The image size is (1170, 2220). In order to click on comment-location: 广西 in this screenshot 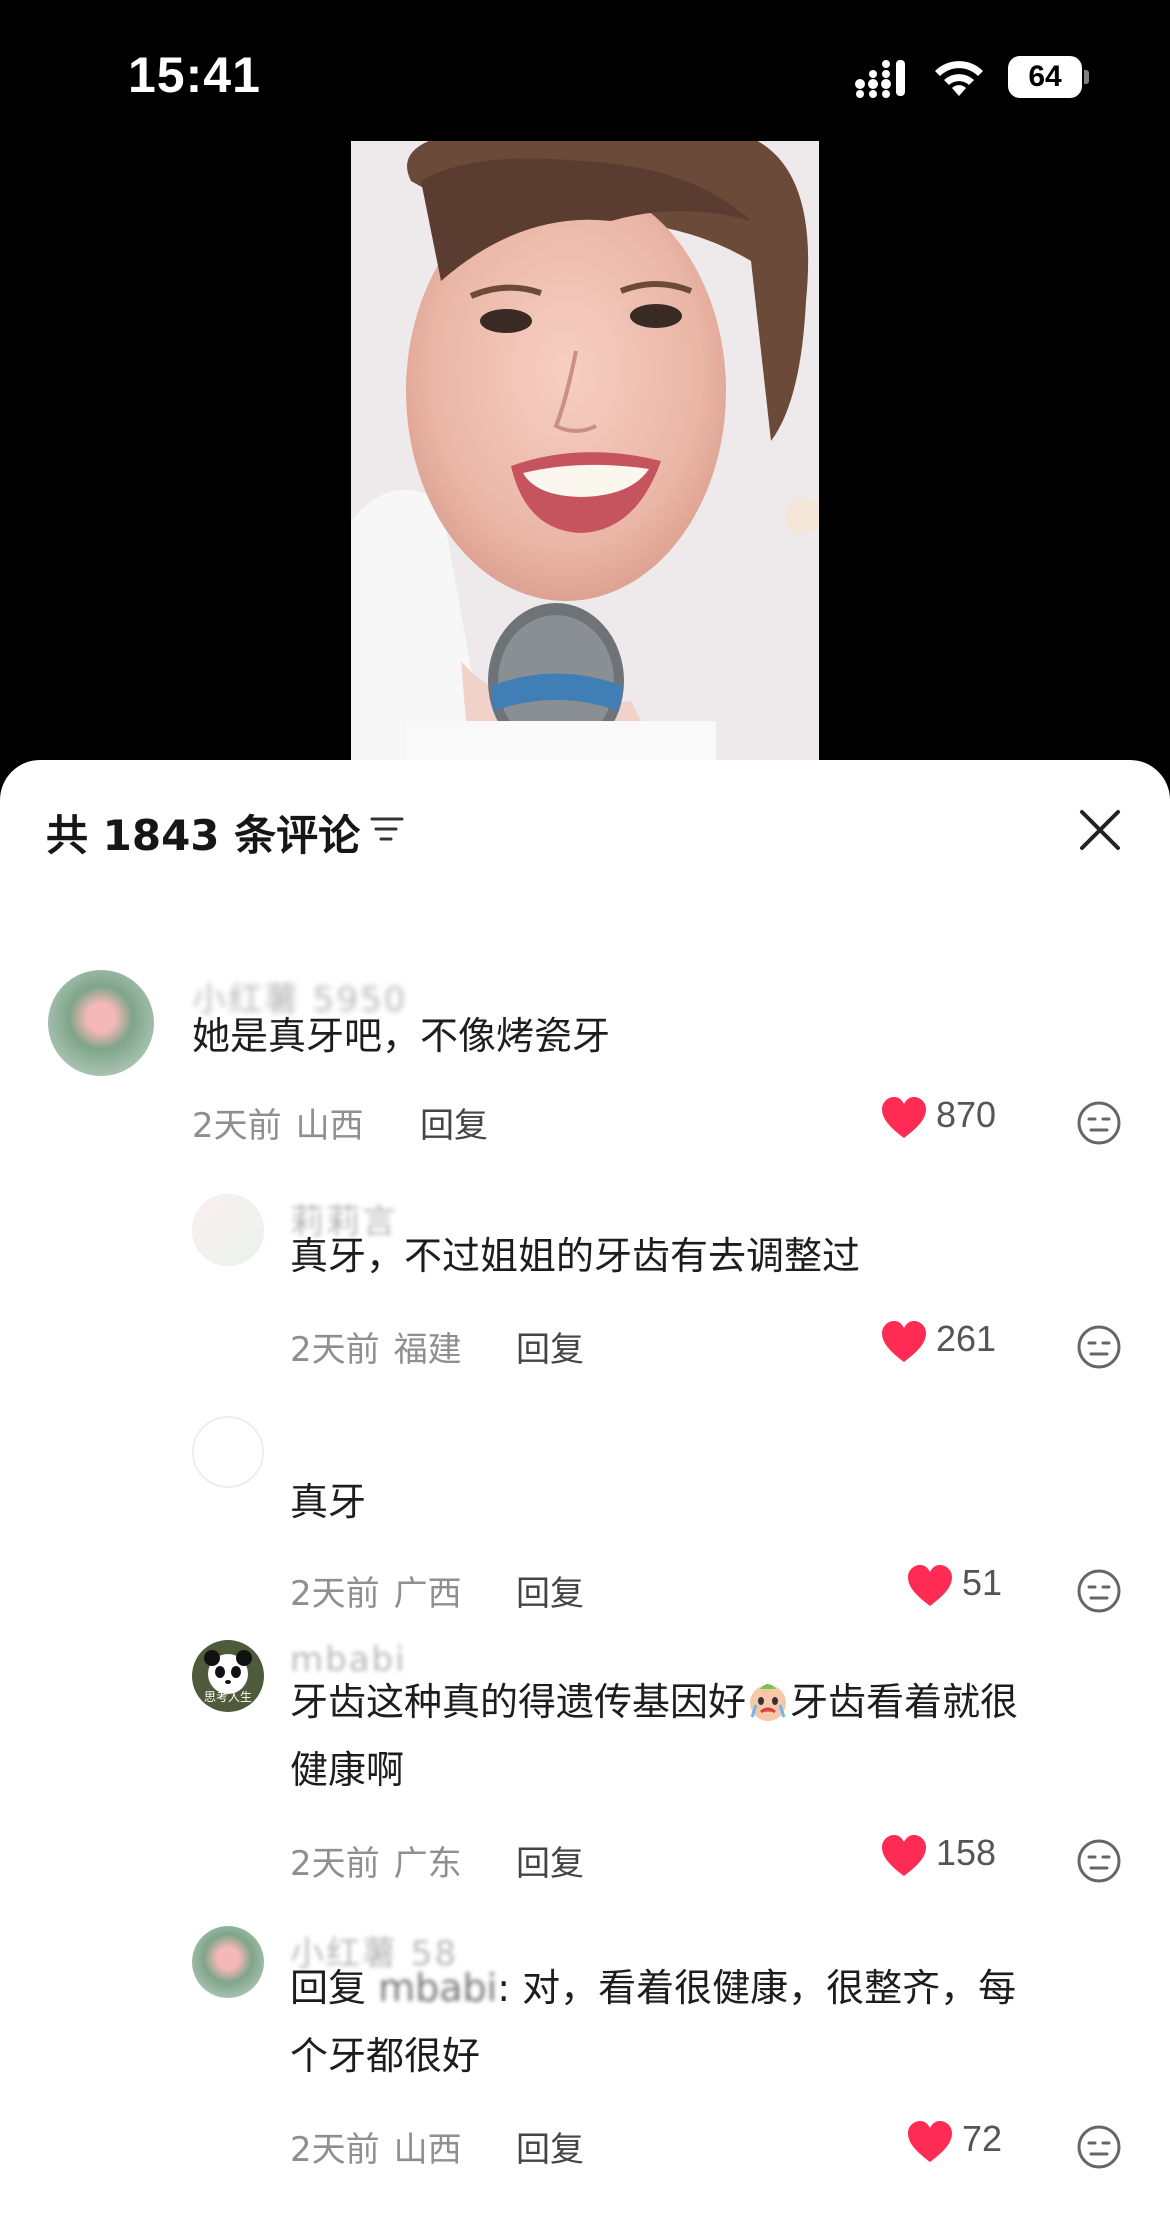, I will do `click(427, 1594)`.